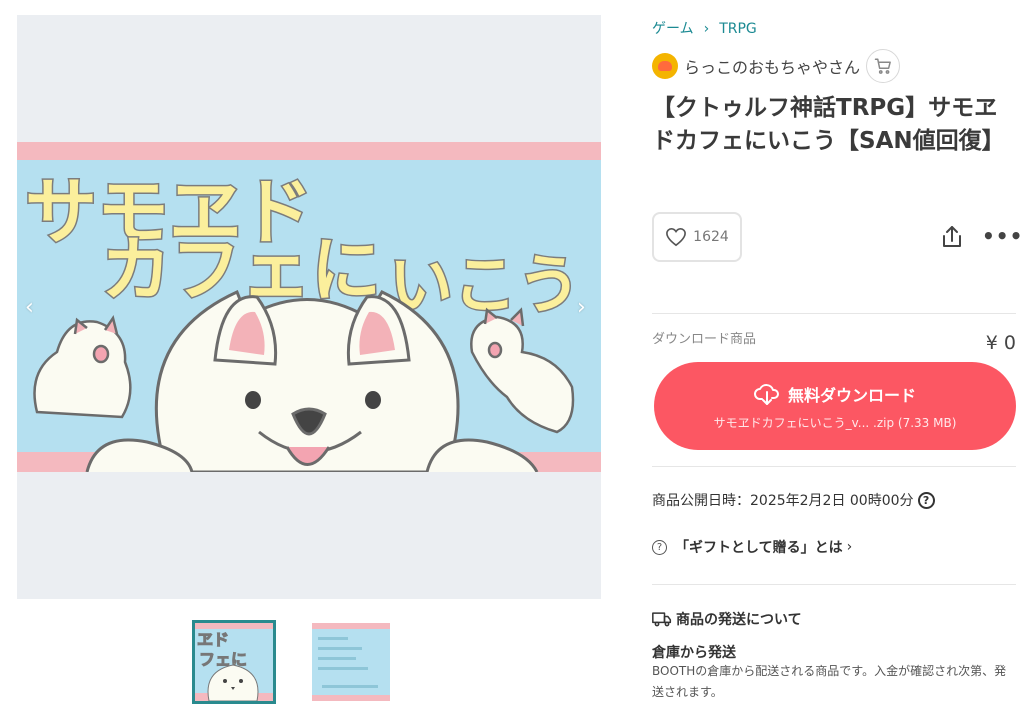 The width and height of the screenshot is (1024, 708). What do you see at coordinates (829, 681) in the screenshot?
I see `shipping-description: BOOTHの倉庫から配送される商品です。入金が確認され次第、発送されます。` at bounding box center [829, 681].